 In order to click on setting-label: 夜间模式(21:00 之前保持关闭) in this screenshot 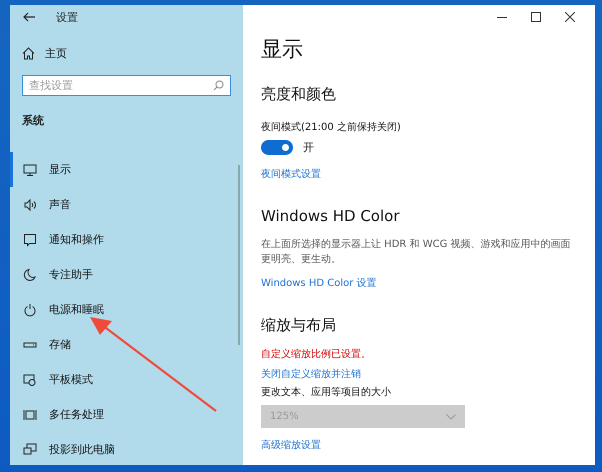, I will do `click(331, 127)`.